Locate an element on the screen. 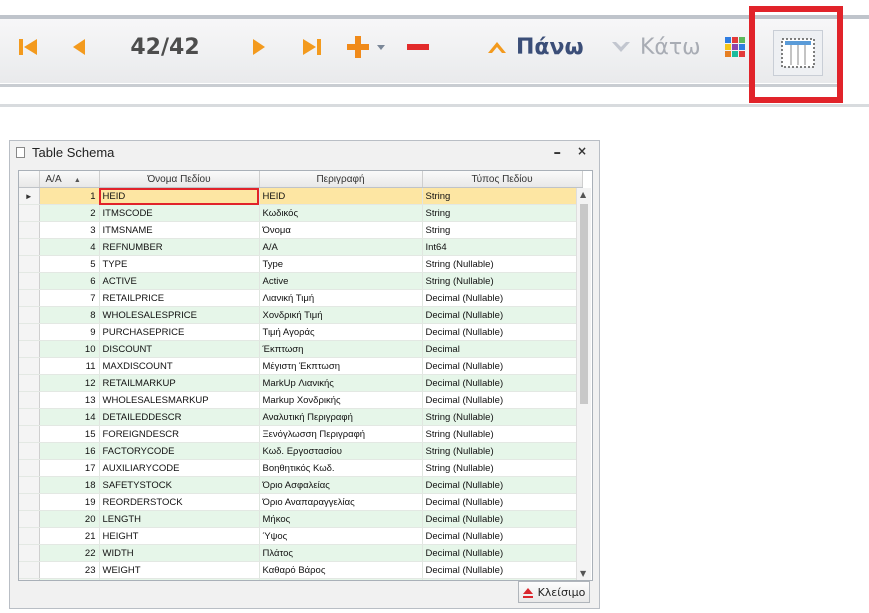 Image resolution: width=869 pixels, height=613 pixels. description-cell: Ξενόγλωσση Περιγραφή is located at coordinates (341, 434).